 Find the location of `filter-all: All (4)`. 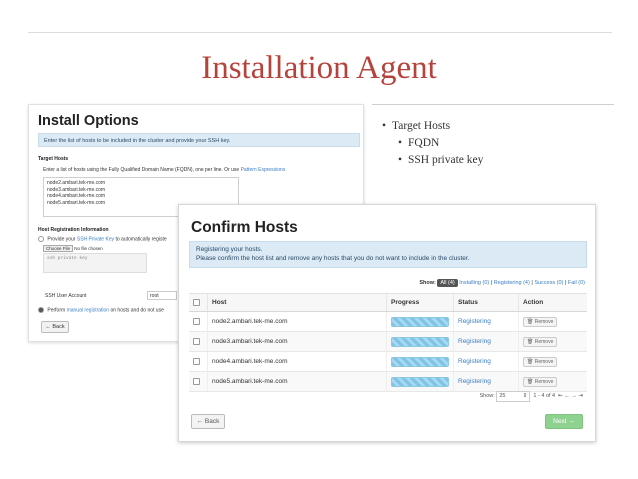

filter-all: All (4) is located at coordinates (447, 283).